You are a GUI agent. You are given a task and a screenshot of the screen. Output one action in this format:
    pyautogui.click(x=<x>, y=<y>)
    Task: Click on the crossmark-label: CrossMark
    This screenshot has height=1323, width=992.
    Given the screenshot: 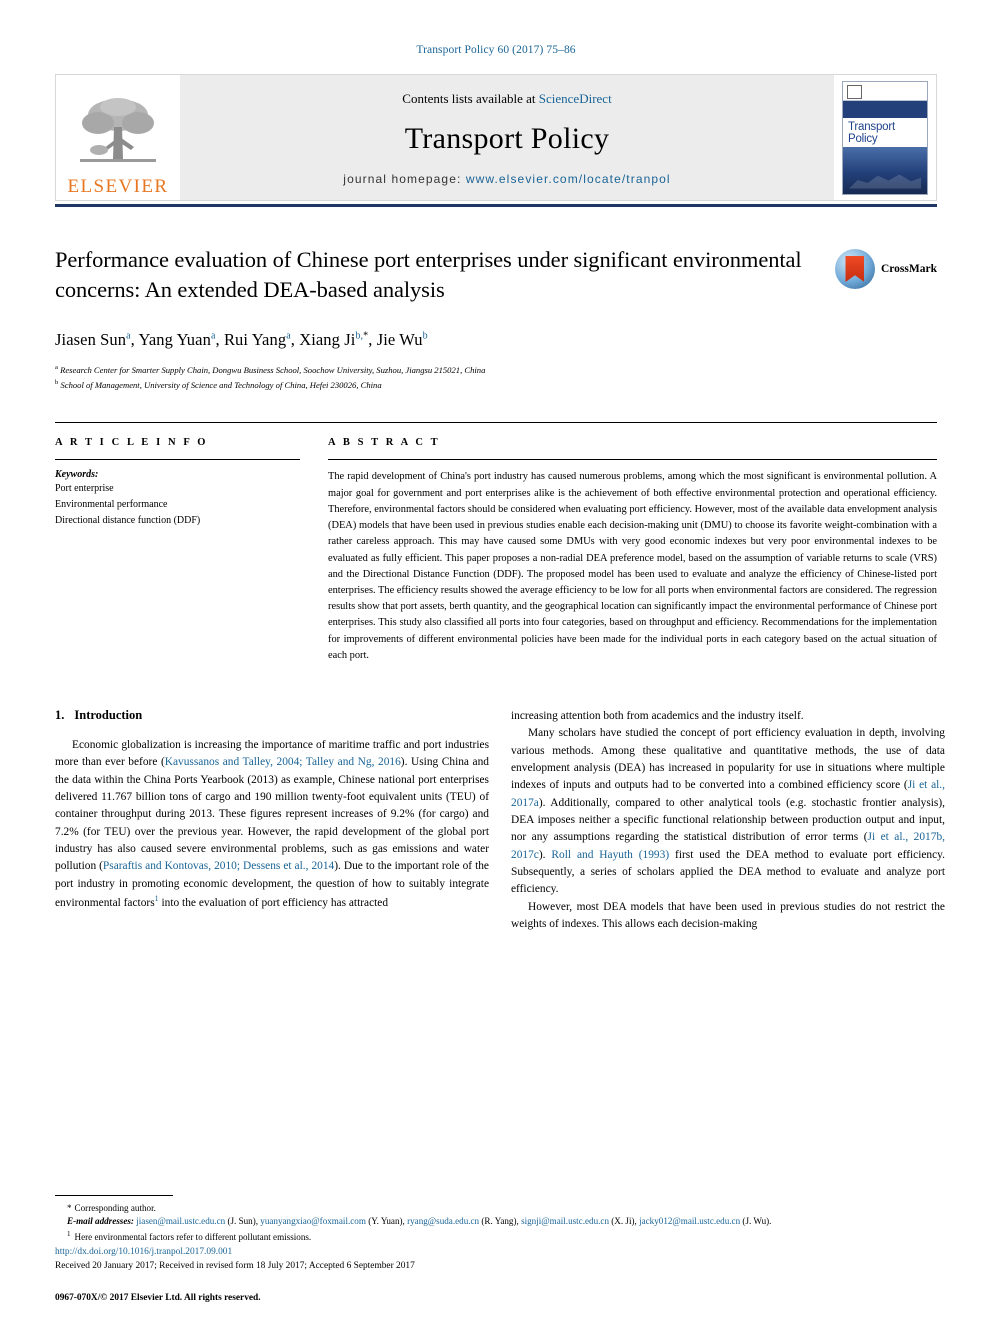 What is the action you would take?
    pyautogui.click(x=908, y=269)
    